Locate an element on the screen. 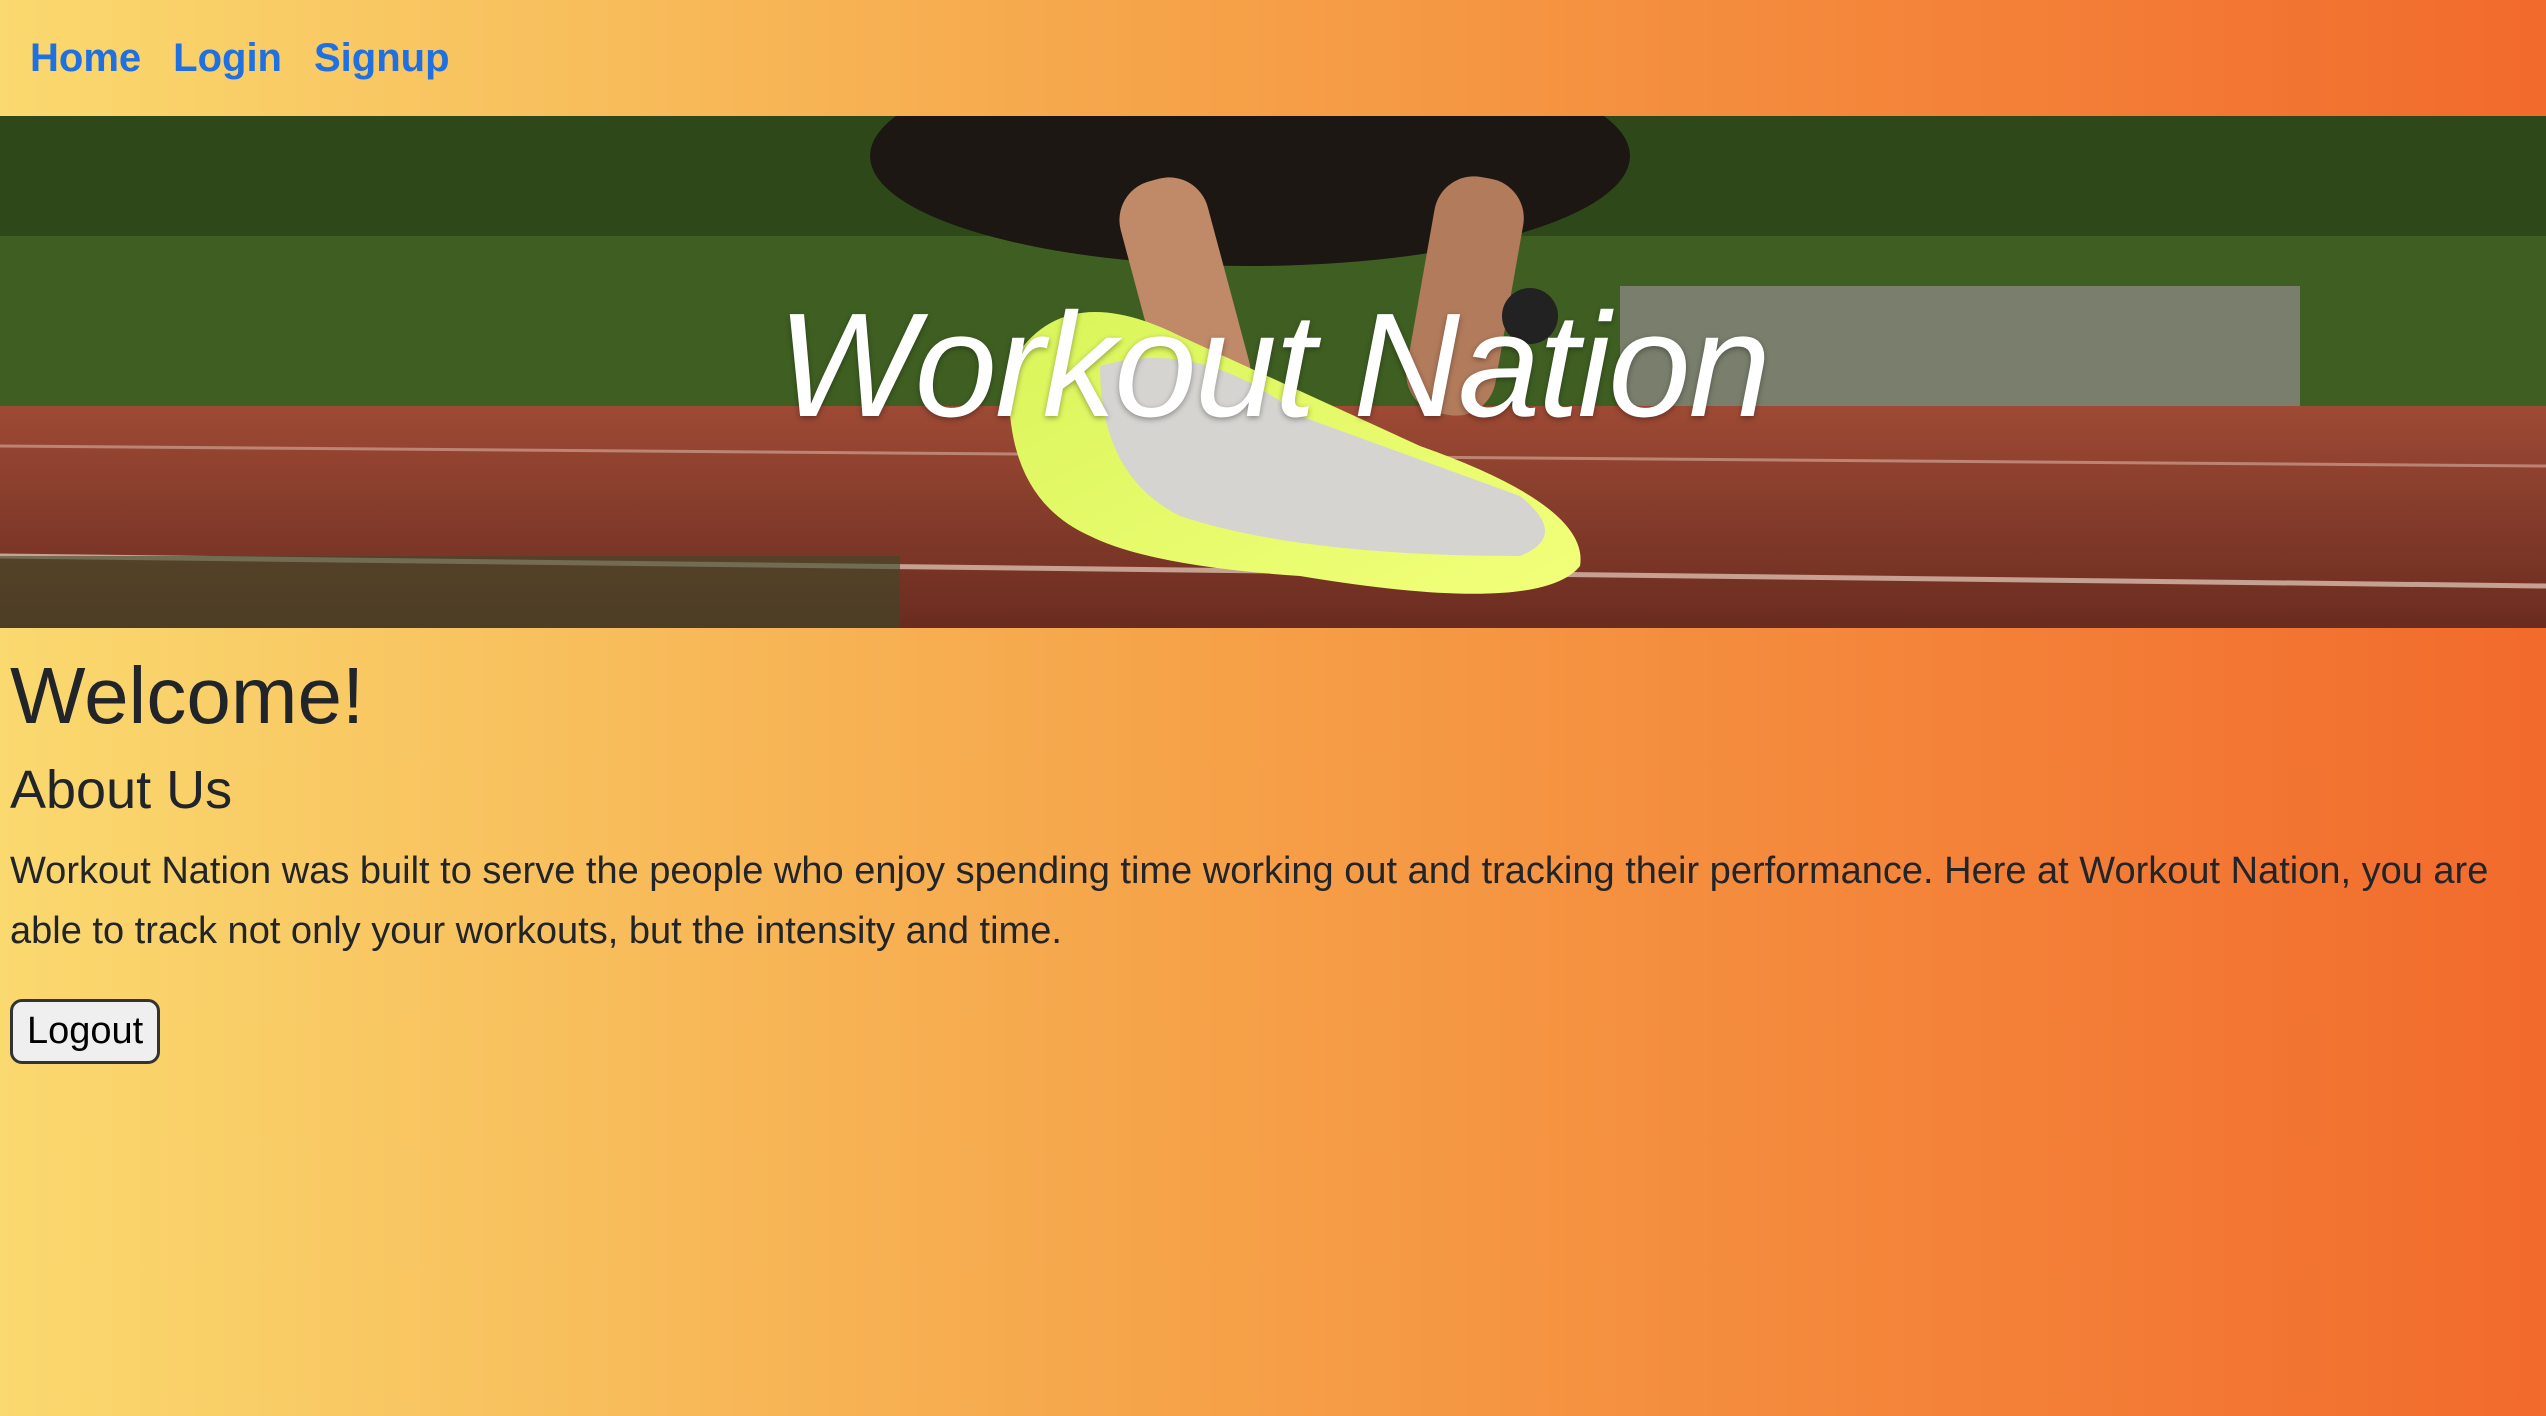 This screenshot has width=2546, height=1416. welcome-heading: Welcome! is located at coordinates (187, 695).